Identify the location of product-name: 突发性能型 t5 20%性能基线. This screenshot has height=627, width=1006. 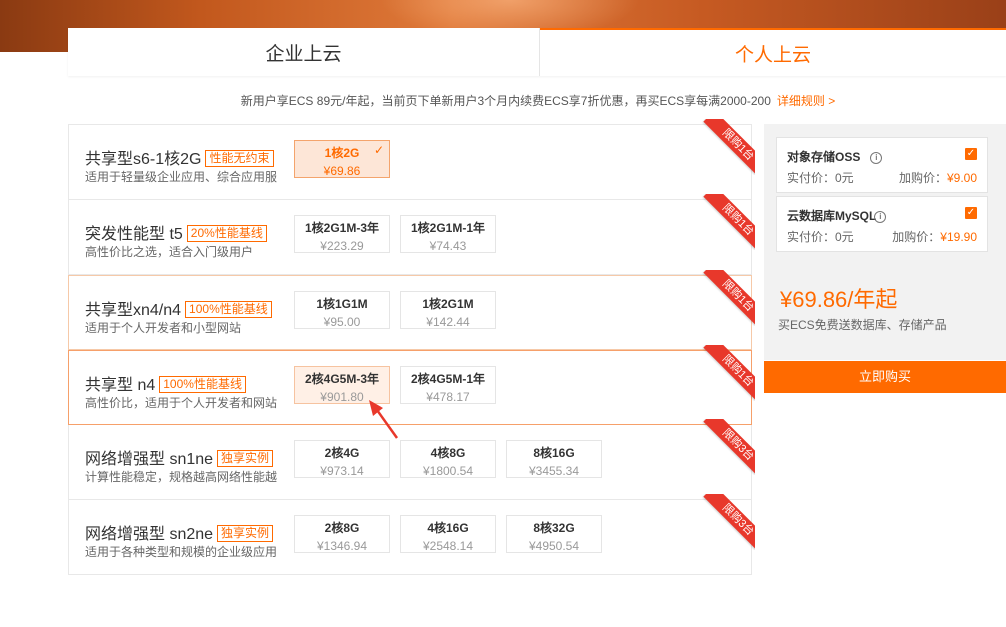
(176, 232).